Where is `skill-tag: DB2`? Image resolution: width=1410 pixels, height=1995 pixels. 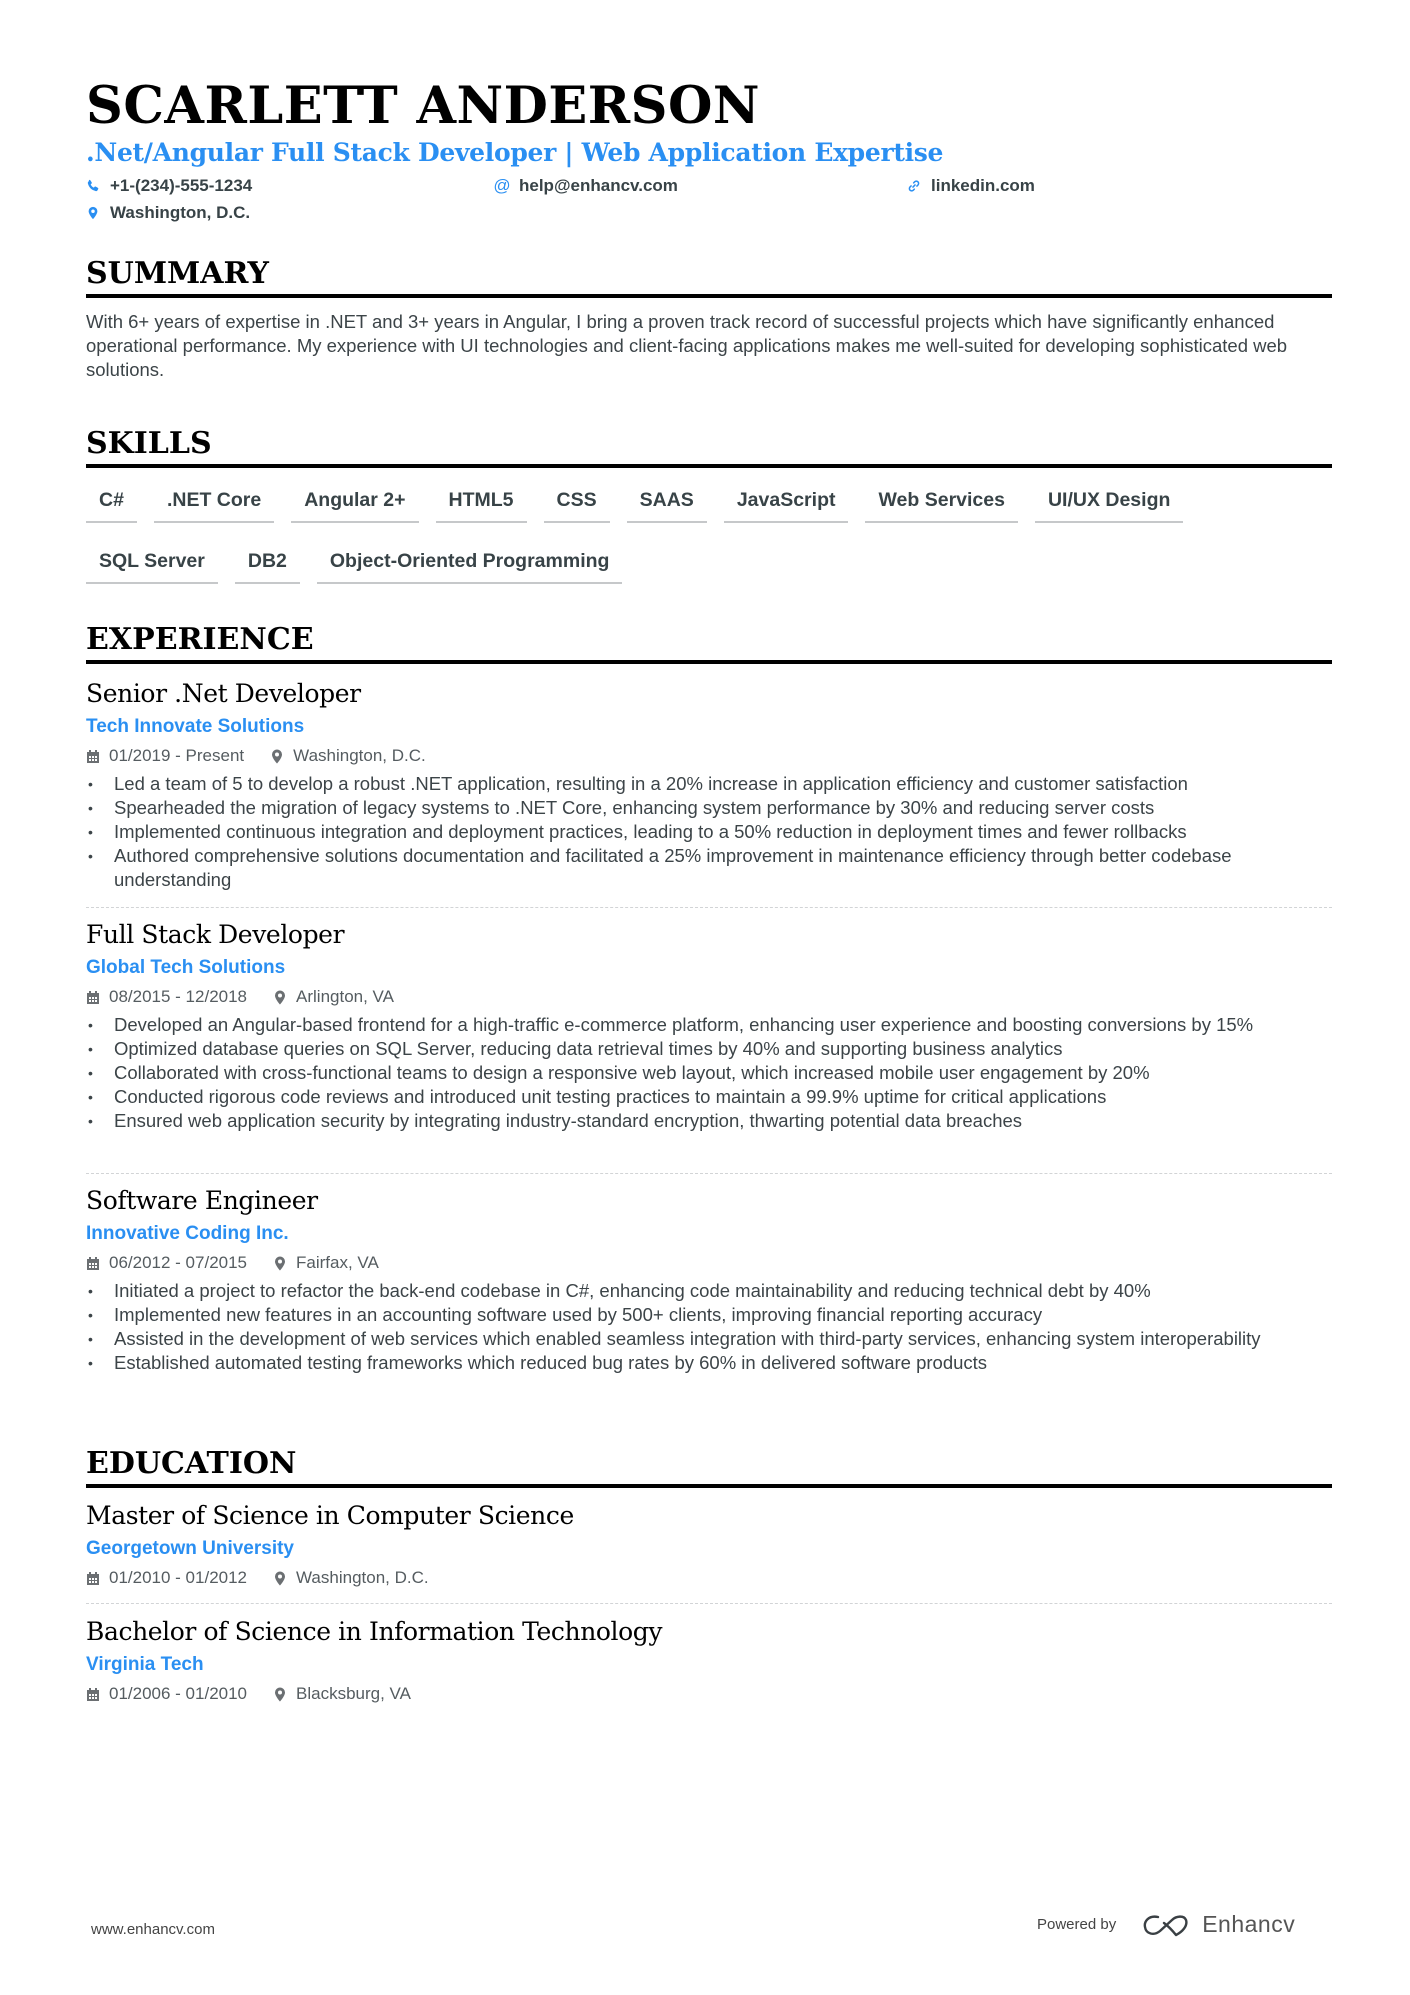 skill-tag: DB2 is located at coordinates (267, 563).